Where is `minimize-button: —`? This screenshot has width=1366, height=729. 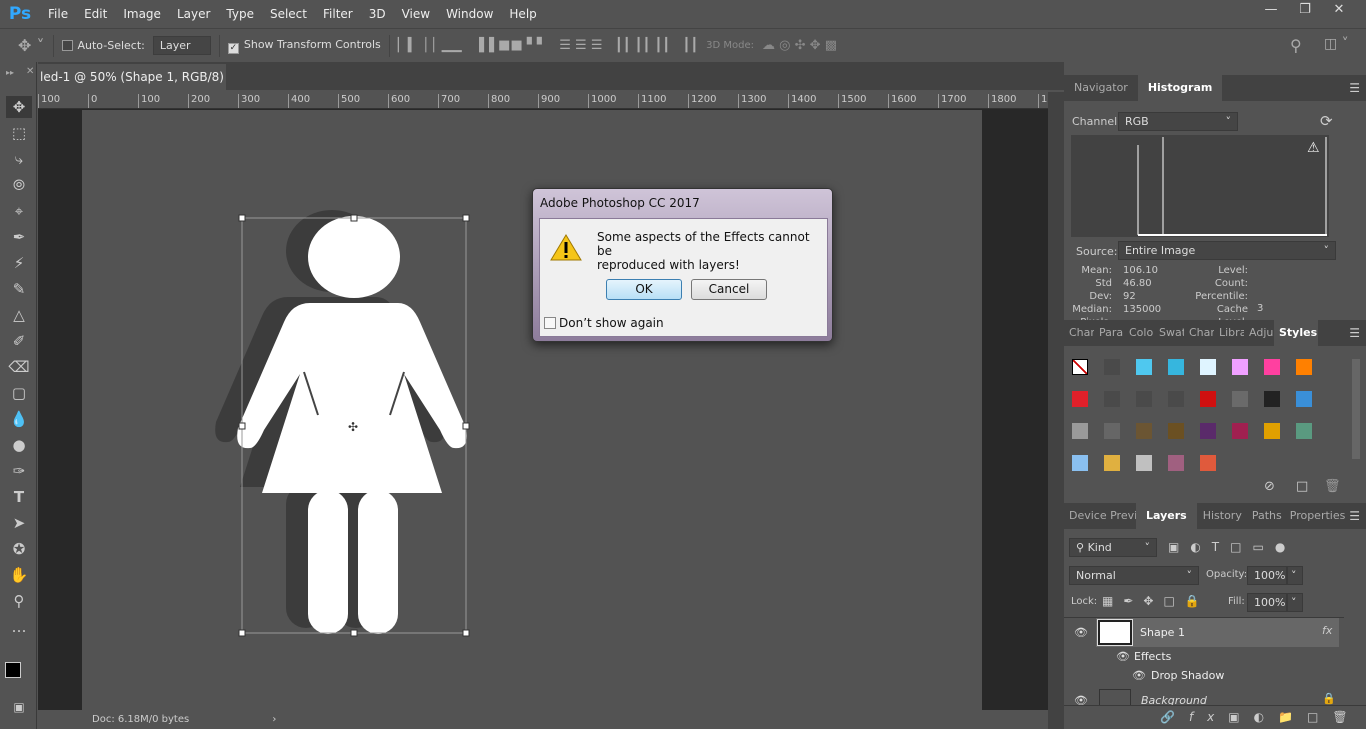 minimize-button: — is located at coordinates (1271, 11).